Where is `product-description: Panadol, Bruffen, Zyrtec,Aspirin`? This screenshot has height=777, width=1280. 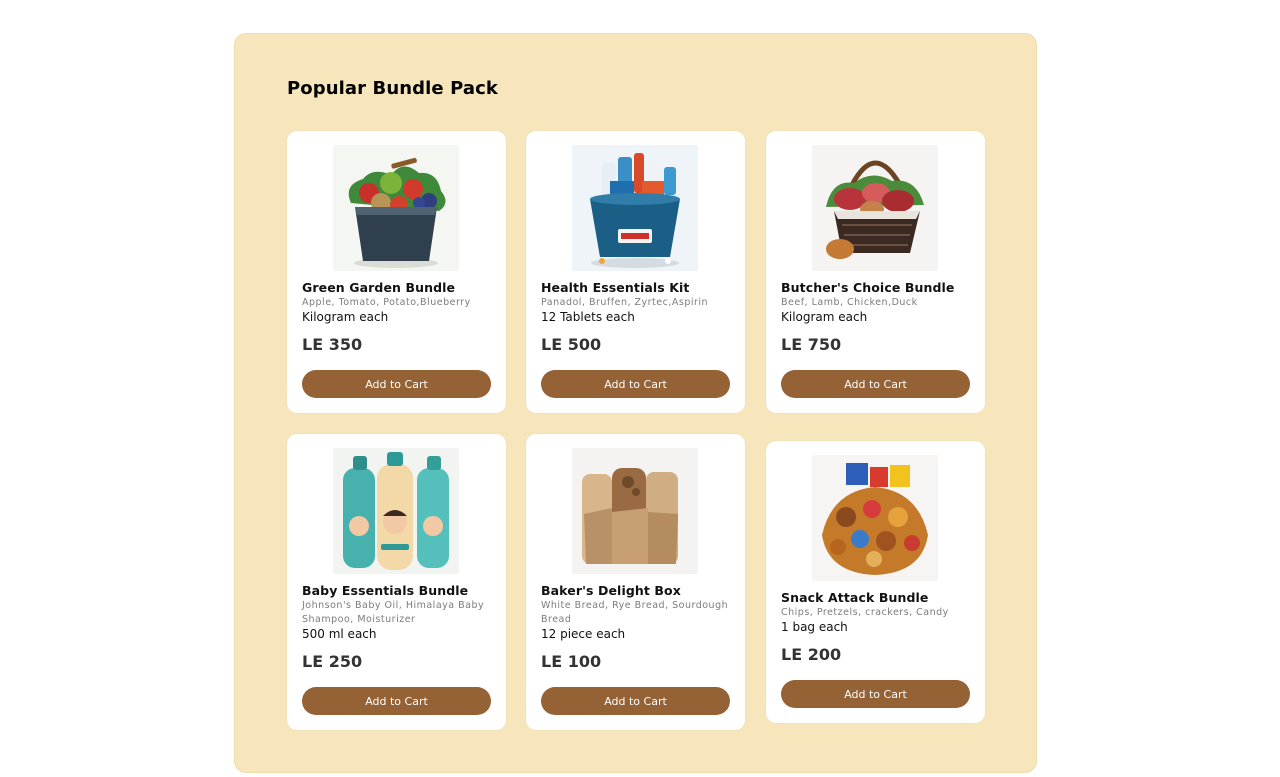 product-description: Panadol, Bruffen, Zyrtec,Aspirin is located at coordinates (625, 302).